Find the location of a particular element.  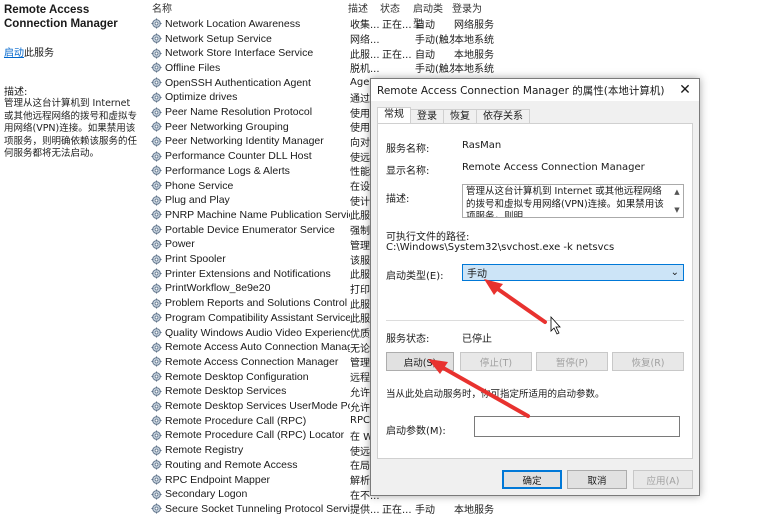

scroll-up-icon: ▲ is located at coordinates (676, 192).